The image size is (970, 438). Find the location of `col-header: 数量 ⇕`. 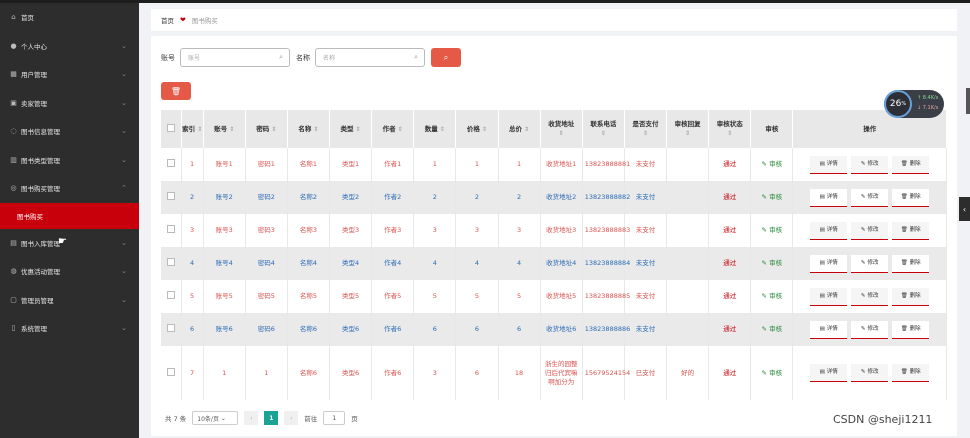

col-header: 数量 ⇕ is located at coordinates (435, 129).